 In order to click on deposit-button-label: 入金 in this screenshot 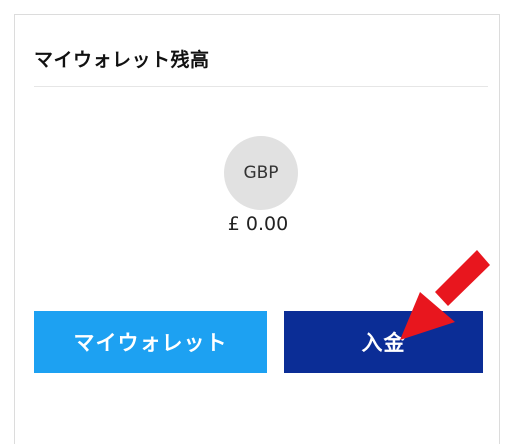, I will do `click(383, 343)`.